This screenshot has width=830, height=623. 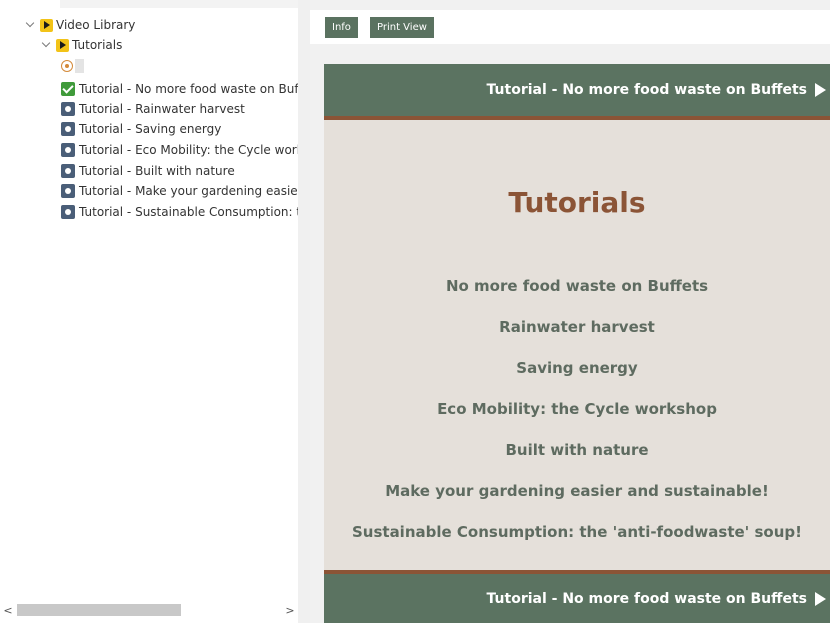 I want to click on tree-node-tutorials: Tutorials, so click(x=81, y=45).